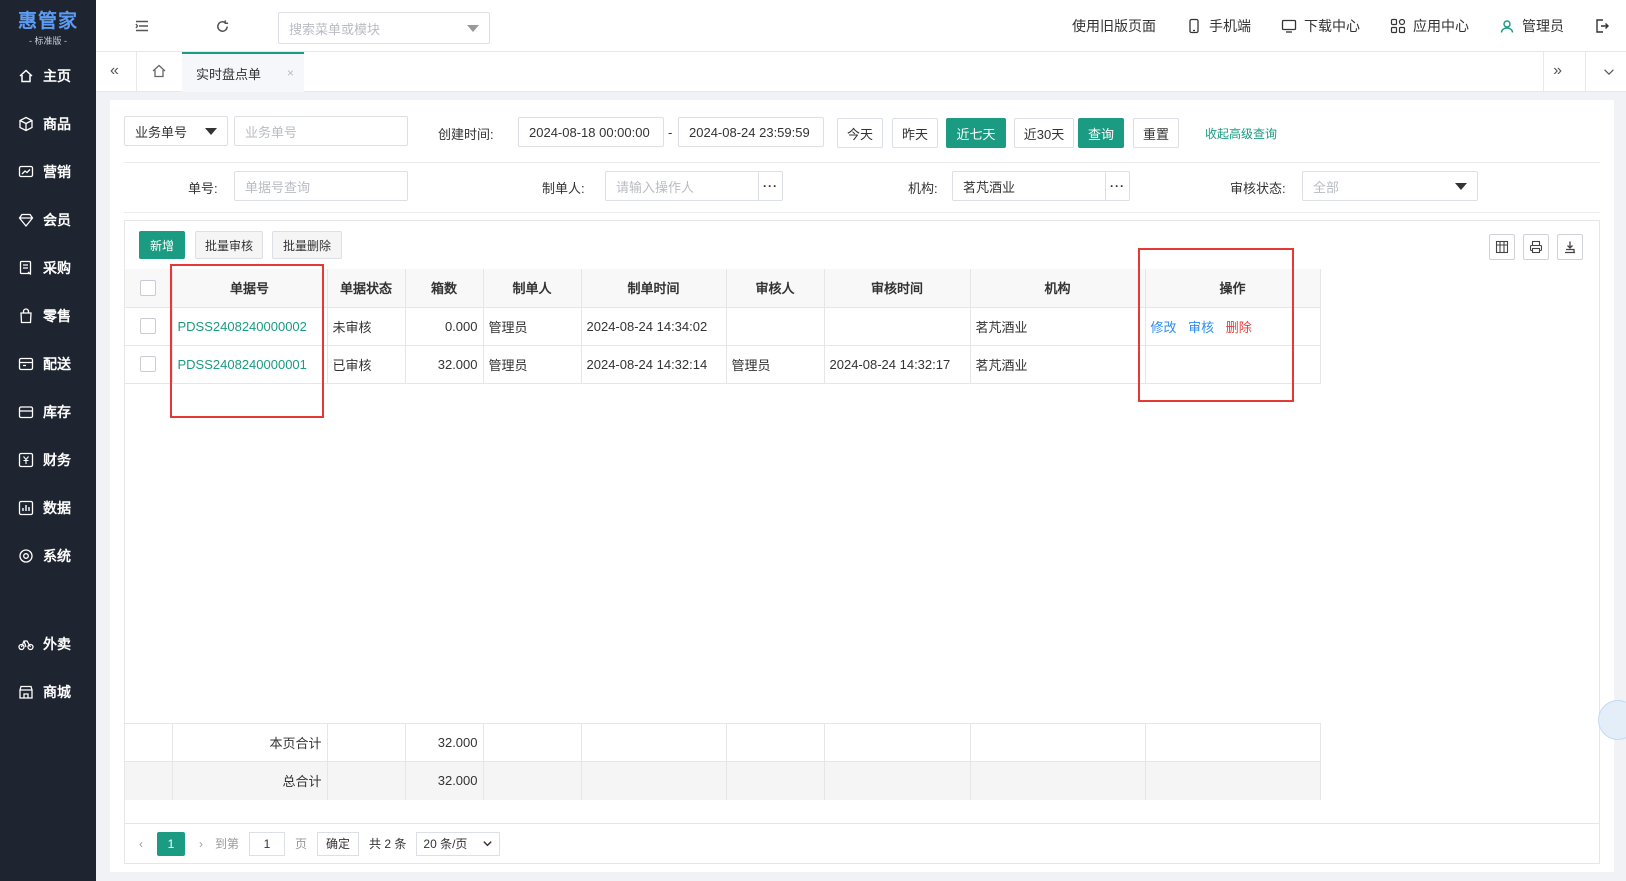 Image resolution: width=1626 pixels, height=881 pixels. I want to click on legacy-page-link: 使用旧版页面, so click(1114, 26).